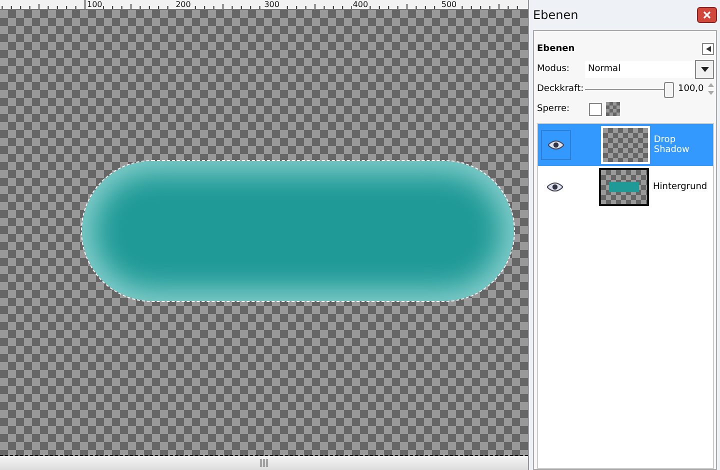  What do you see at coordinates (672, 145) in the screenshot?
I see `layer-name: Drop Shadow` at bounding box center [672, 145].